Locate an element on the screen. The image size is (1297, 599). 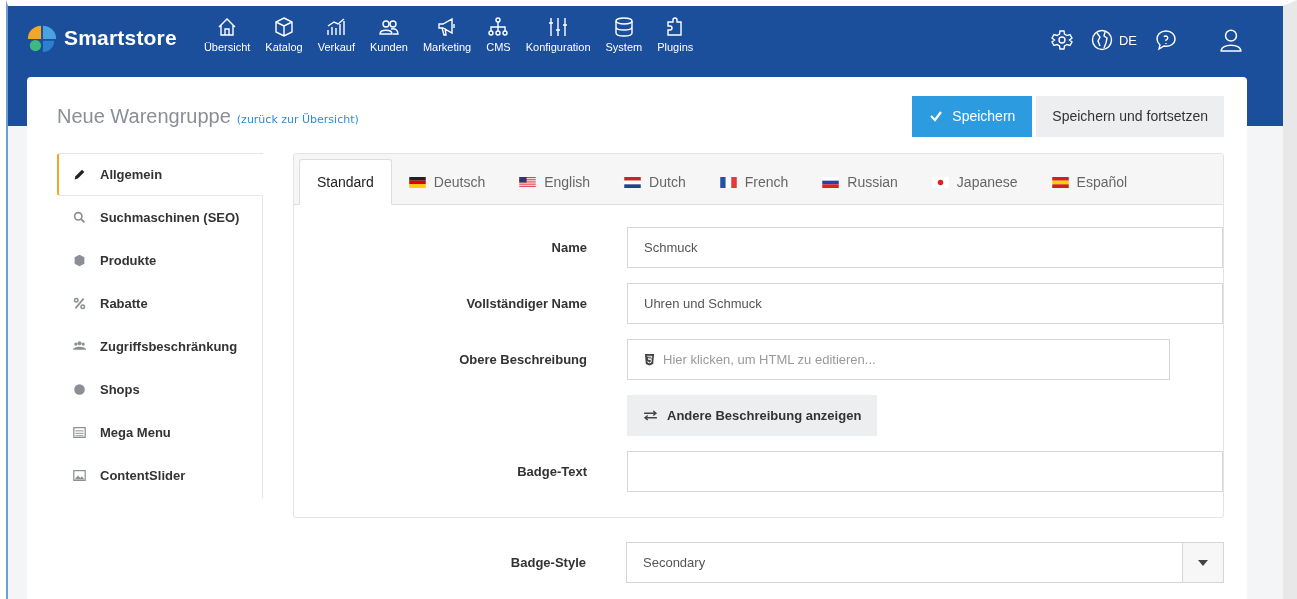
language-tab: Russian is located at coordinates (860, 182).